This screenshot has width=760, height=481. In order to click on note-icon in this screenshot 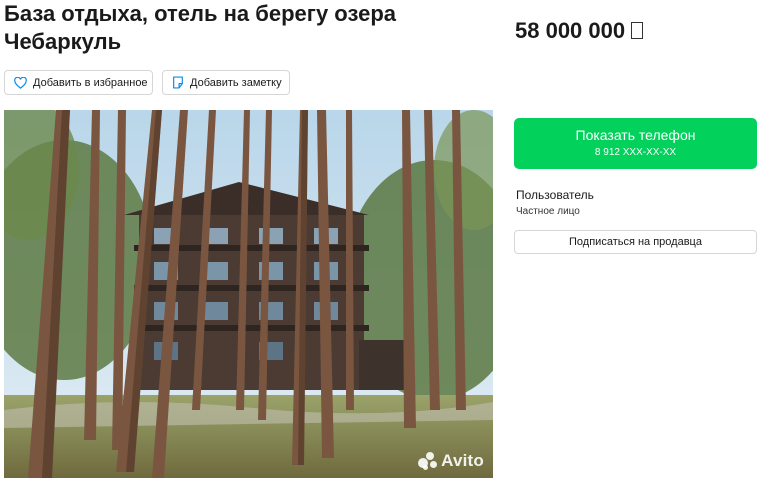, I will do `click(178, 82)`.